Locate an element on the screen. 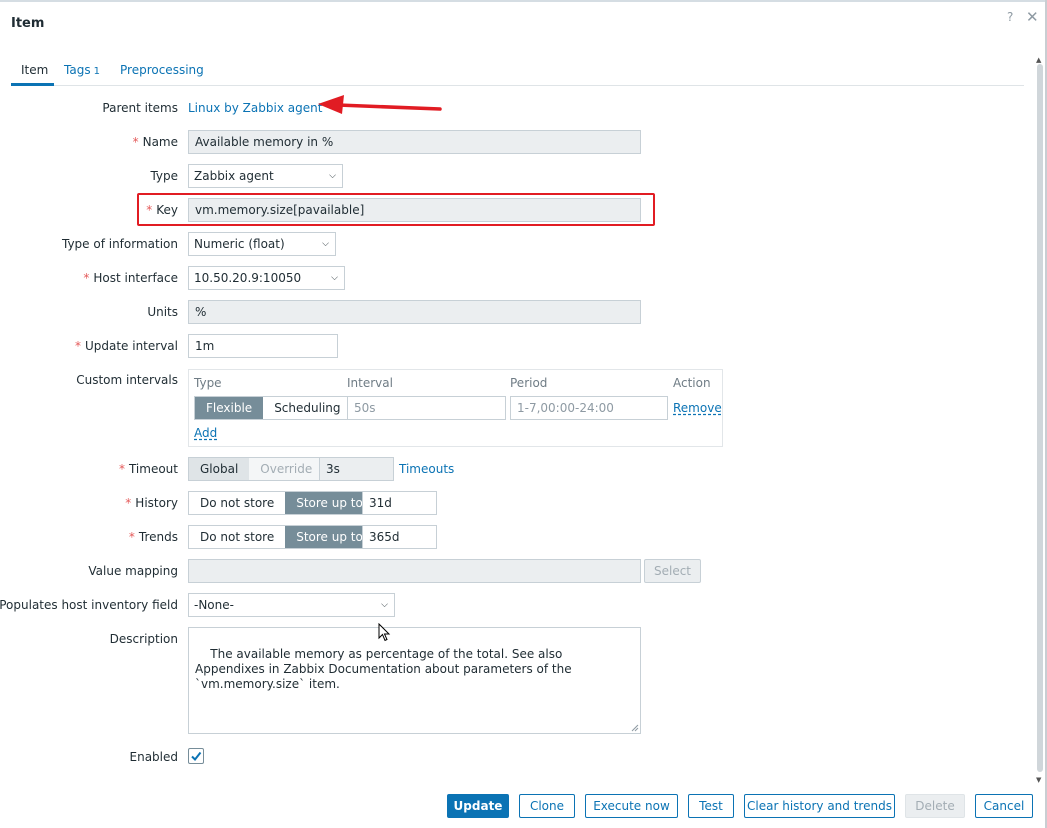  tab-tags: Tags 1 is located at coordinates (82, 70).